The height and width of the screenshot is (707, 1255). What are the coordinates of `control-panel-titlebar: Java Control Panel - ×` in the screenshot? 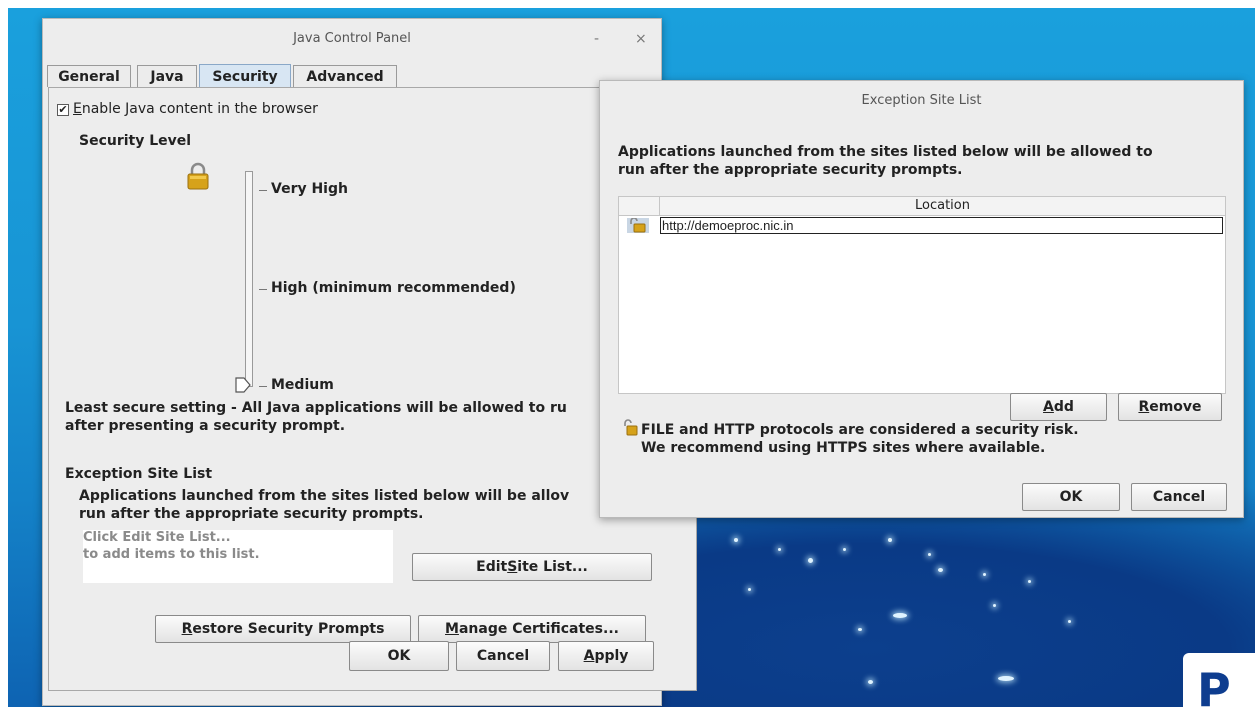 It's located at (352, 41).